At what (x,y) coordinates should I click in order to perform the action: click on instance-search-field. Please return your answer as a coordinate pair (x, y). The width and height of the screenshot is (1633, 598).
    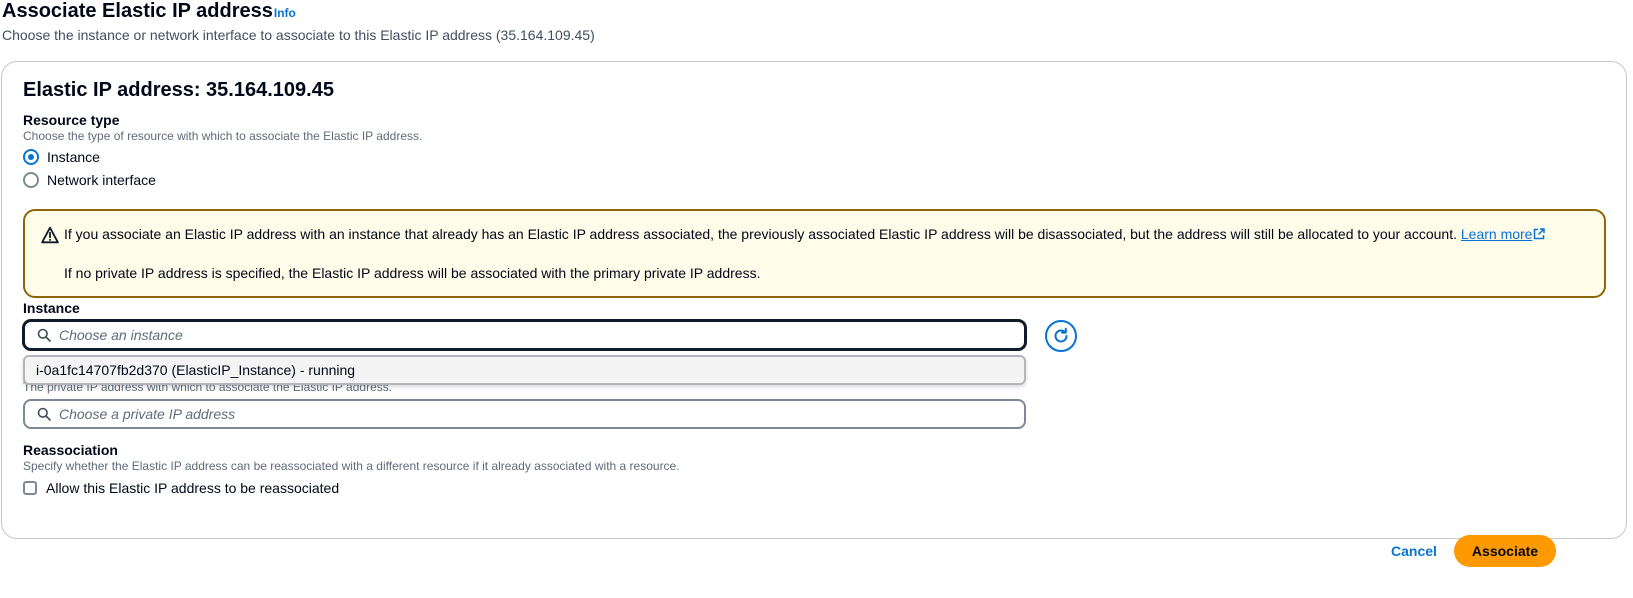
    Looking at the image, I should click on (540, 335).